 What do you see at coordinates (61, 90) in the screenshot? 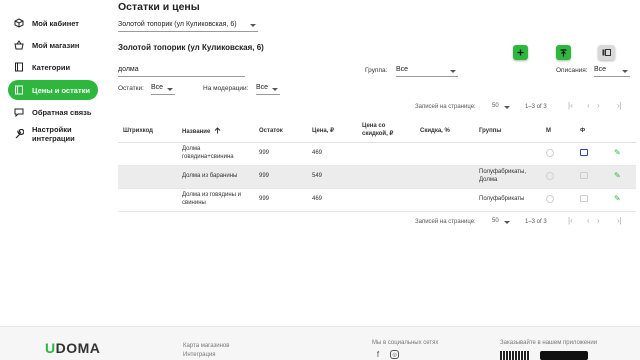
I see `sidebar-item-label: Цены и остатки` at bounding box center [61, 90].